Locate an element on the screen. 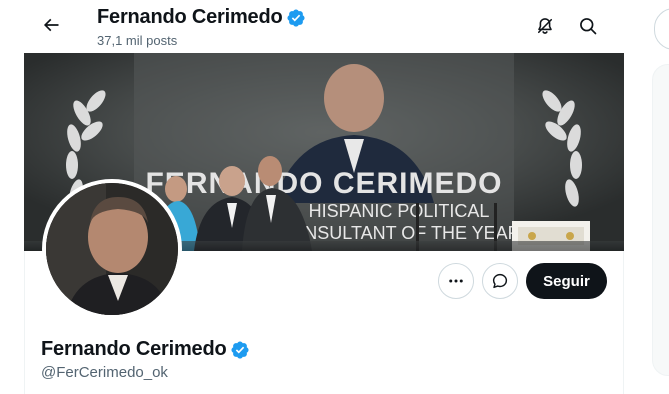 The height and width of the screenshot is (394, 669). profile-header: Fernando Cerimedo 37,1 mil posts is located at coordinates (324, 26).